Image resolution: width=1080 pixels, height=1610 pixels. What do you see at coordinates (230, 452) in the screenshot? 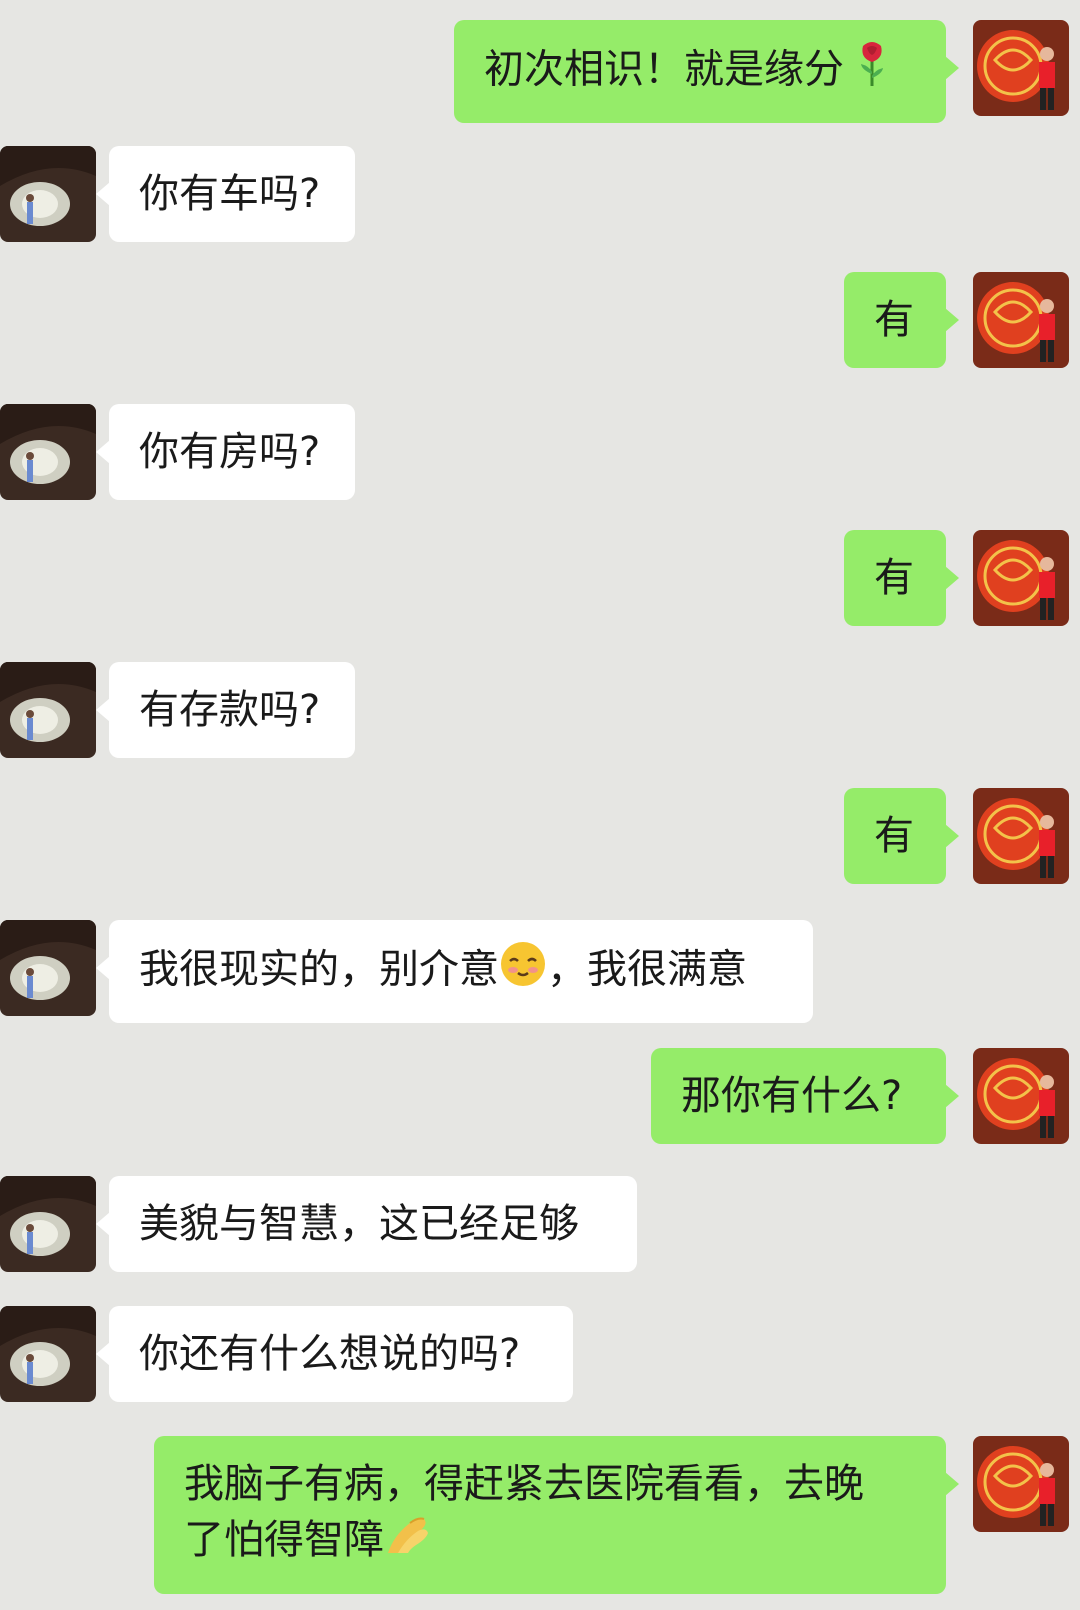
I see `message-text: 你有房吗?` at bounding box center [230, 452].